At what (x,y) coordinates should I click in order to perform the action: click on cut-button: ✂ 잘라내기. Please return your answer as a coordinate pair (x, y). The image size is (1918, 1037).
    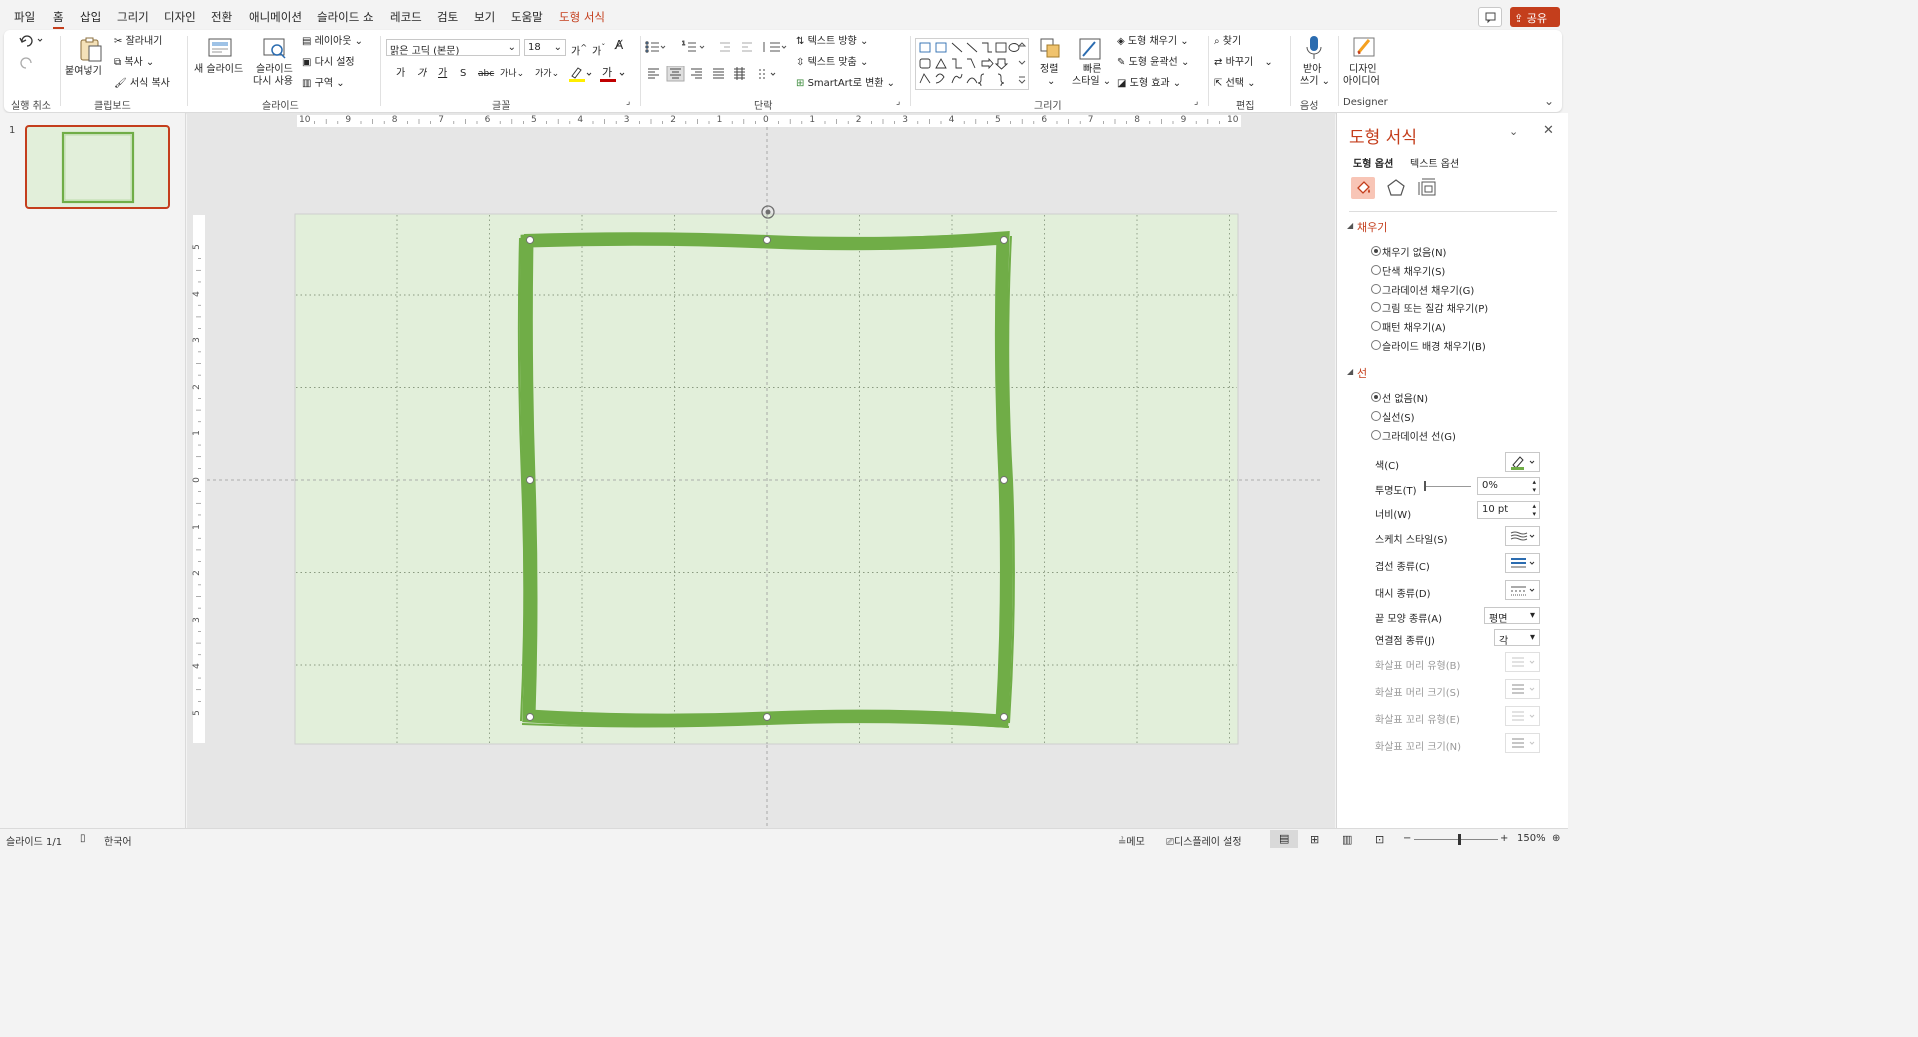
    Looking at the image, I should click on (138, 42).